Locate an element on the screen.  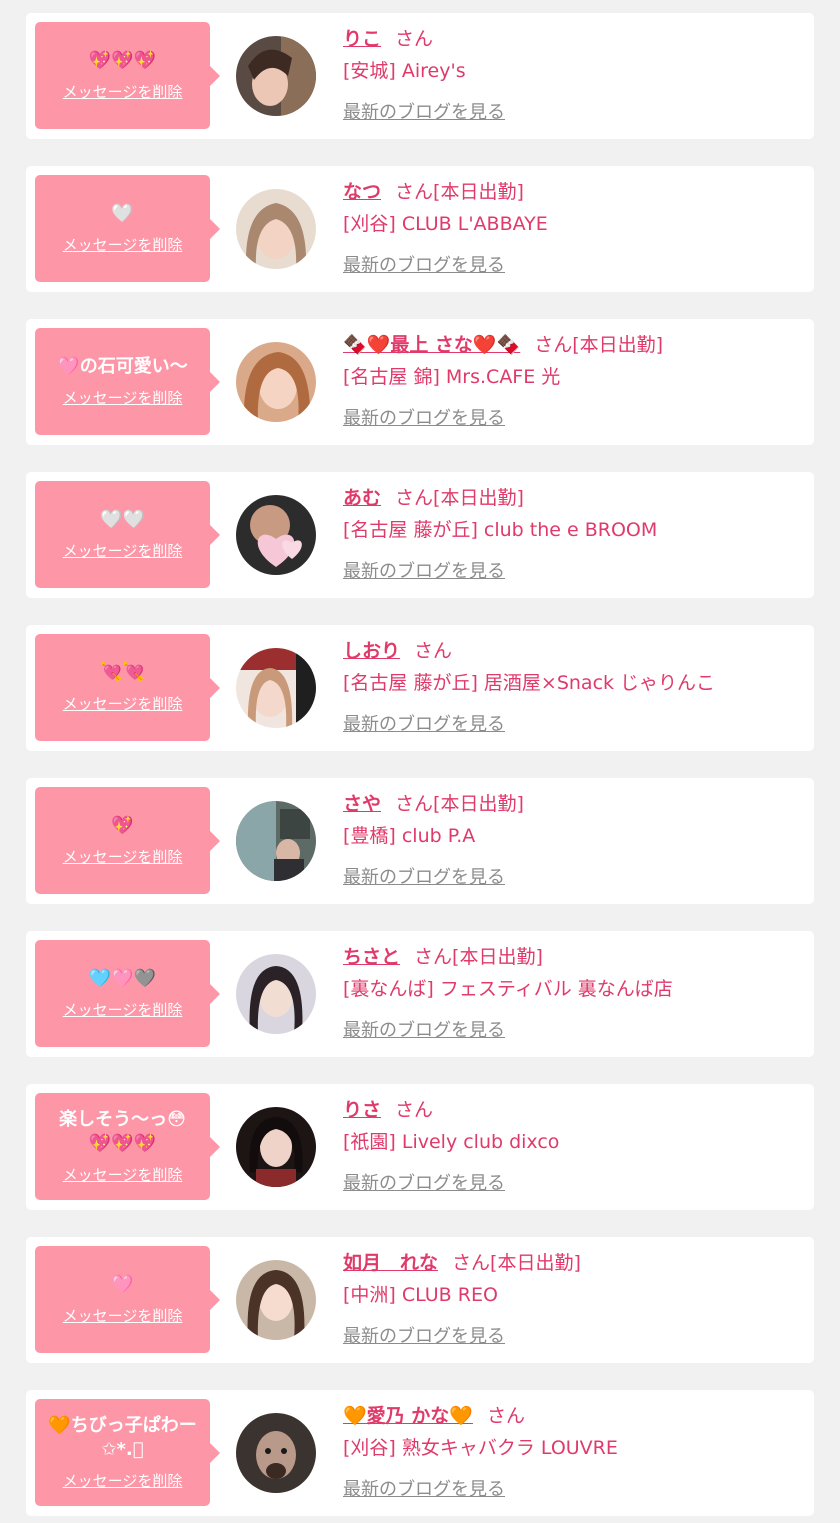
message-bubble: 楽しそう〜っ😳 💖💖💖 メッセージを削除 is located at coordinates (127, 1146).